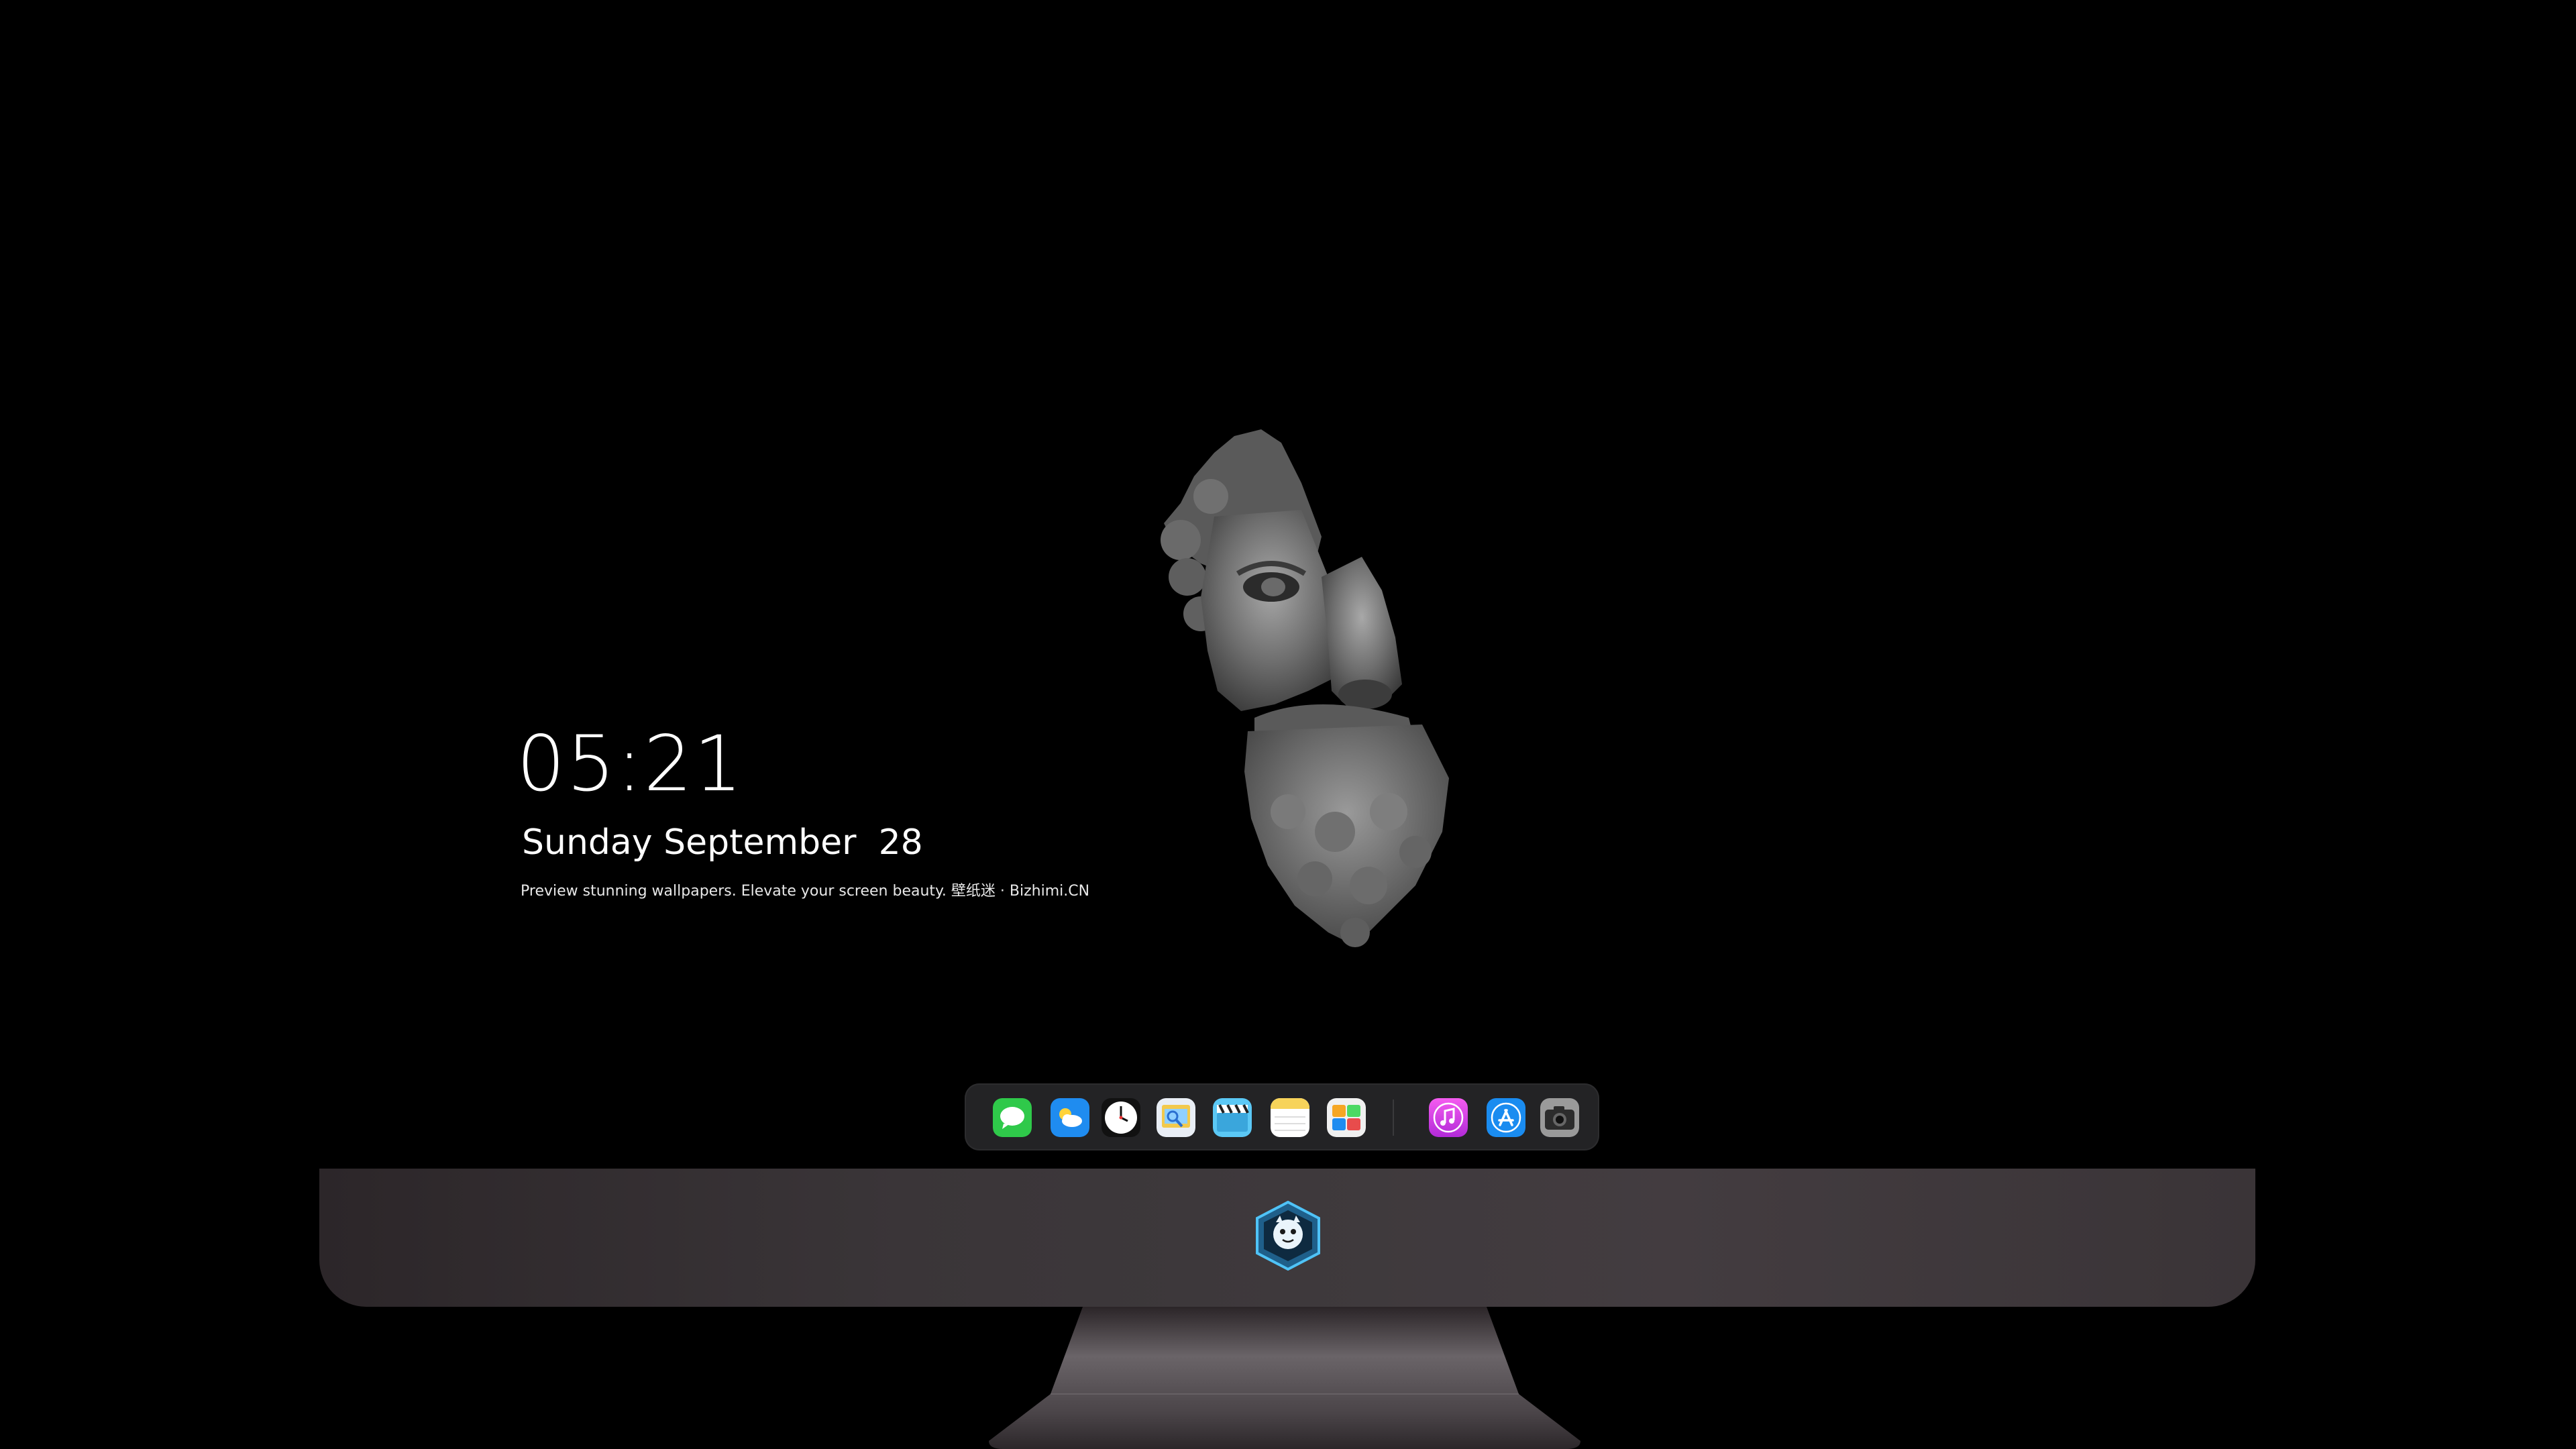 This screenshot has height=1449, width=2576. I want to click on clock-icon, so click(1121, 1117).